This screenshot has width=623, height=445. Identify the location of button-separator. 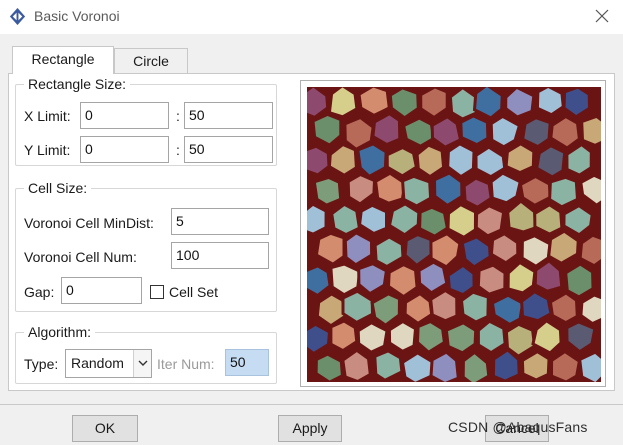
(311, 404).